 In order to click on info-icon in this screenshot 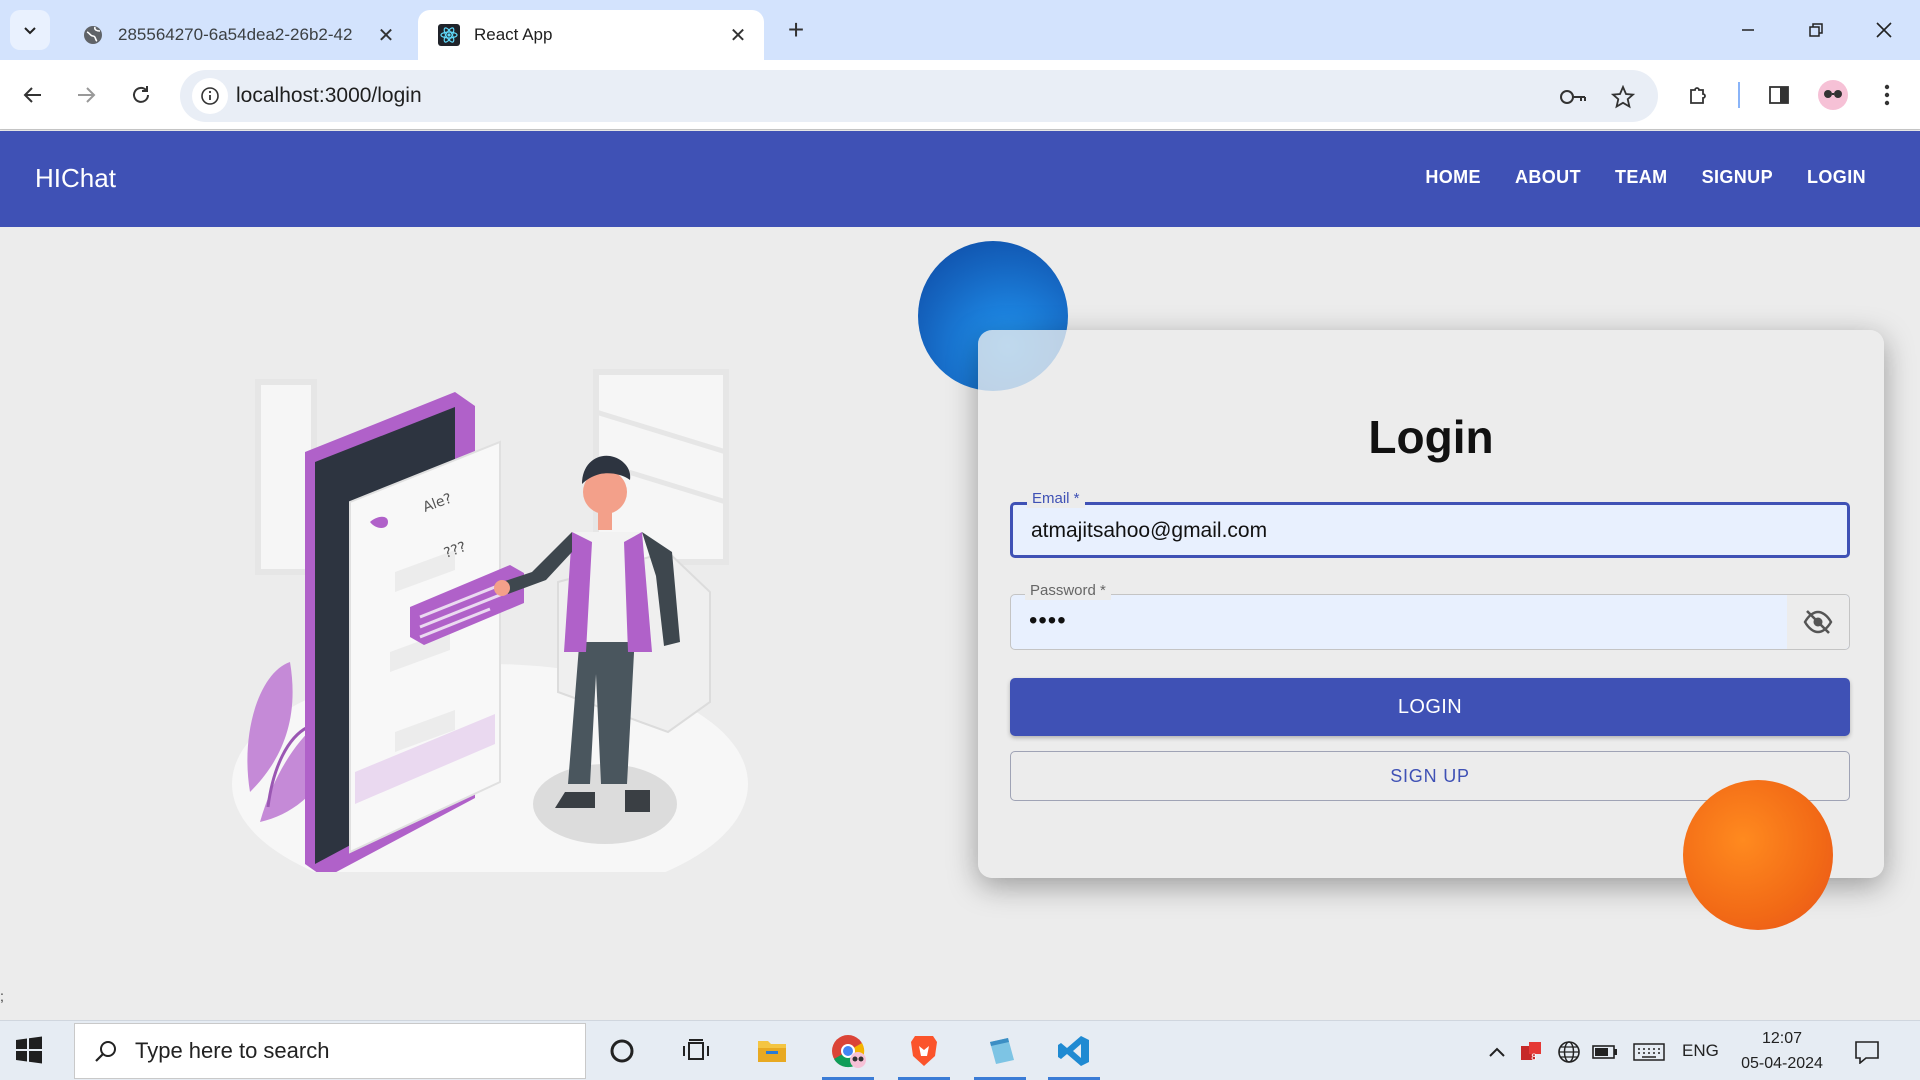, I will do `click(210, 96)`.